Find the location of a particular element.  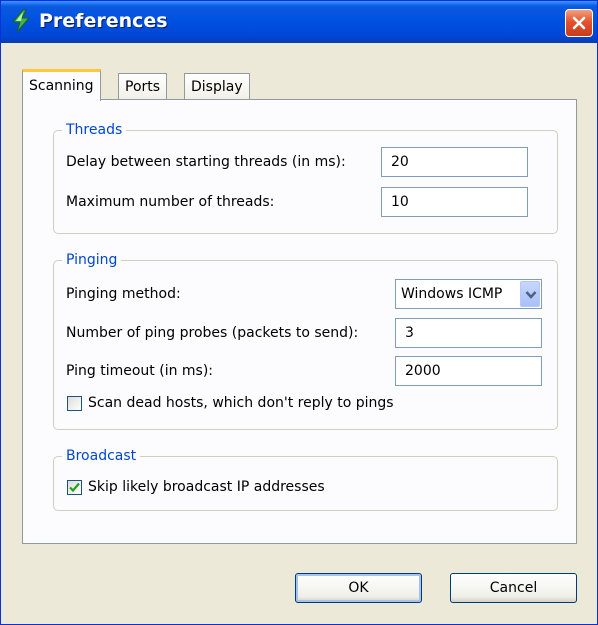

close-icon is located at coordinates (579, 23).